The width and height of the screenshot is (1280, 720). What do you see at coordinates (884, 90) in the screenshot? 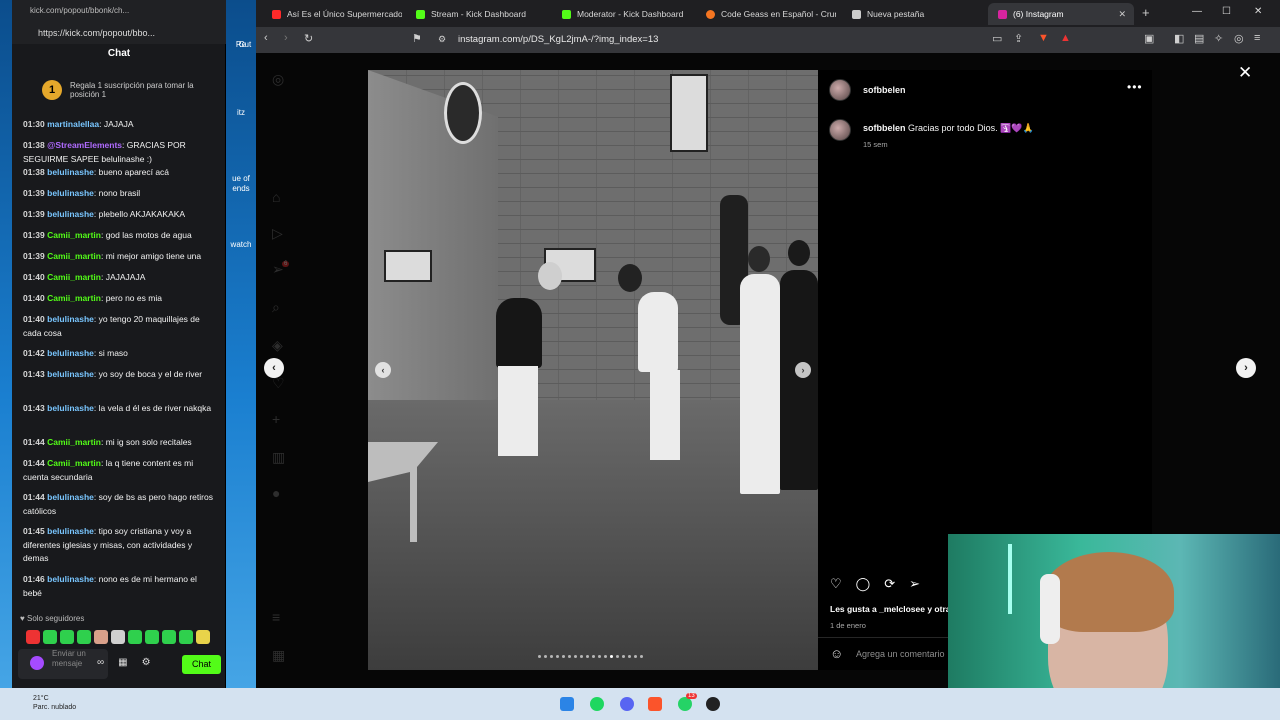
I see `post-username: sofbbelen` at bounding box center [884, 90].